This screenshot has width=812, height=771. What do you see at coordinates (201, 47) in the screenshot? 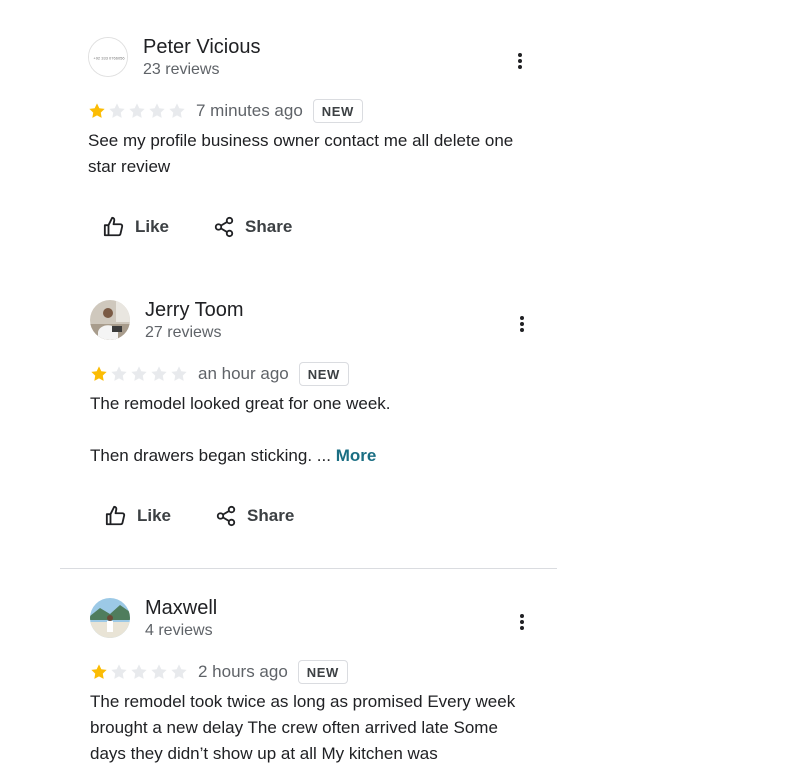
I see `reviewer-name: Peter Vicious` at bounding box center [201, 47].